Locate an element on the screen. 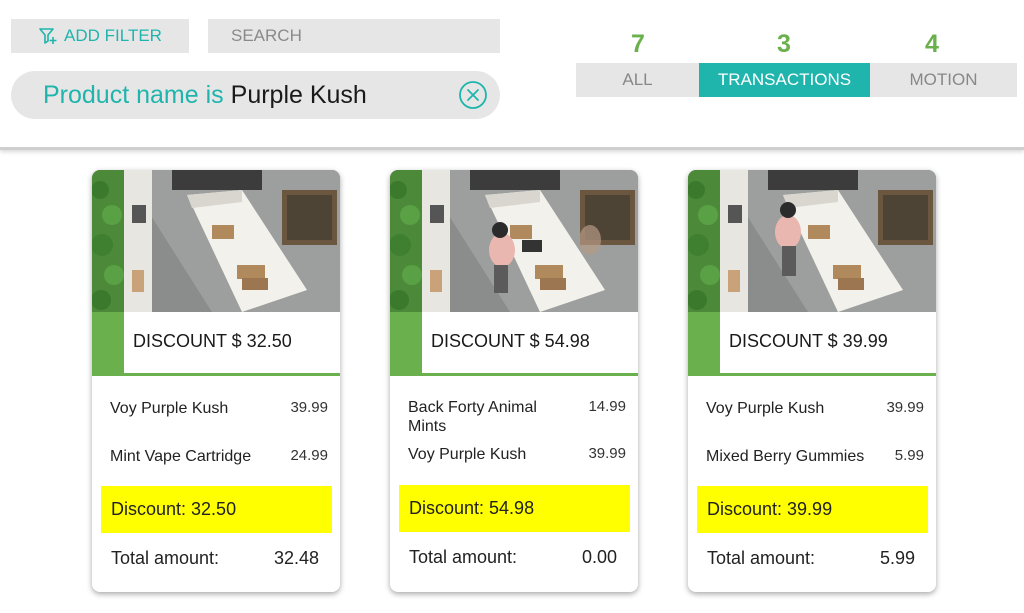 This screenshot has height=613, width=1024. search-input is located at coordinates (354, 36).